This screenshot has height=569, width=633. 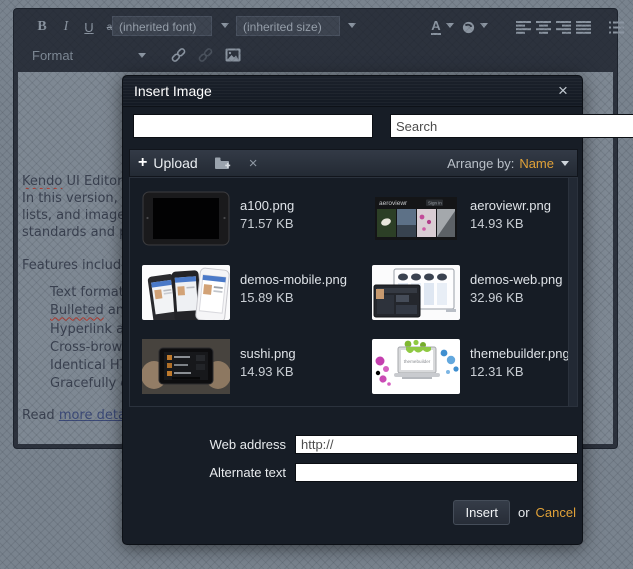 What do you see at coordinates (565, 163) in the screenshot?
I see `arrange-caret-icon` at bounding box center [565, 163].